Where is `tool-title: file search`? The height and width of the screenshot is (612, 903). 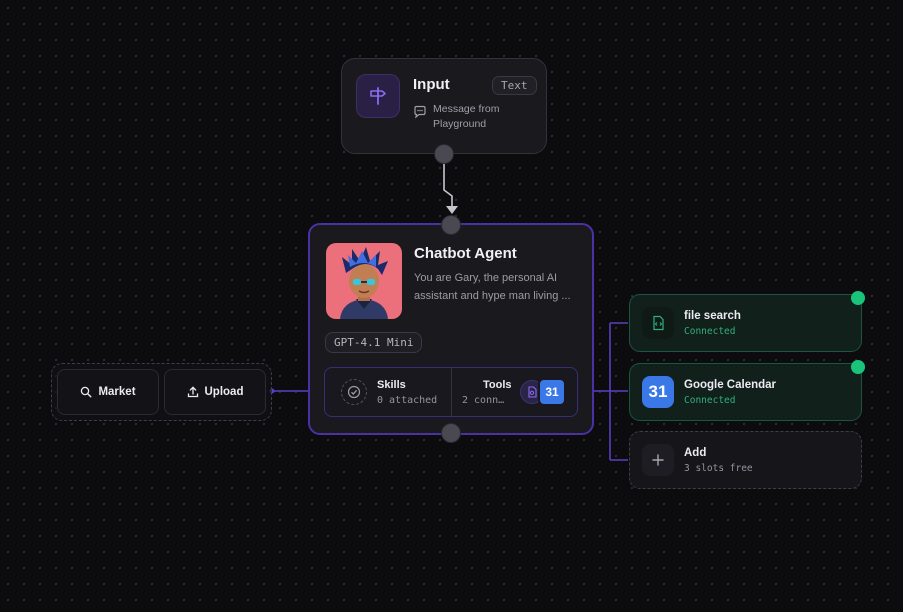 tool-title: file search is located at coordinates (712, 316).